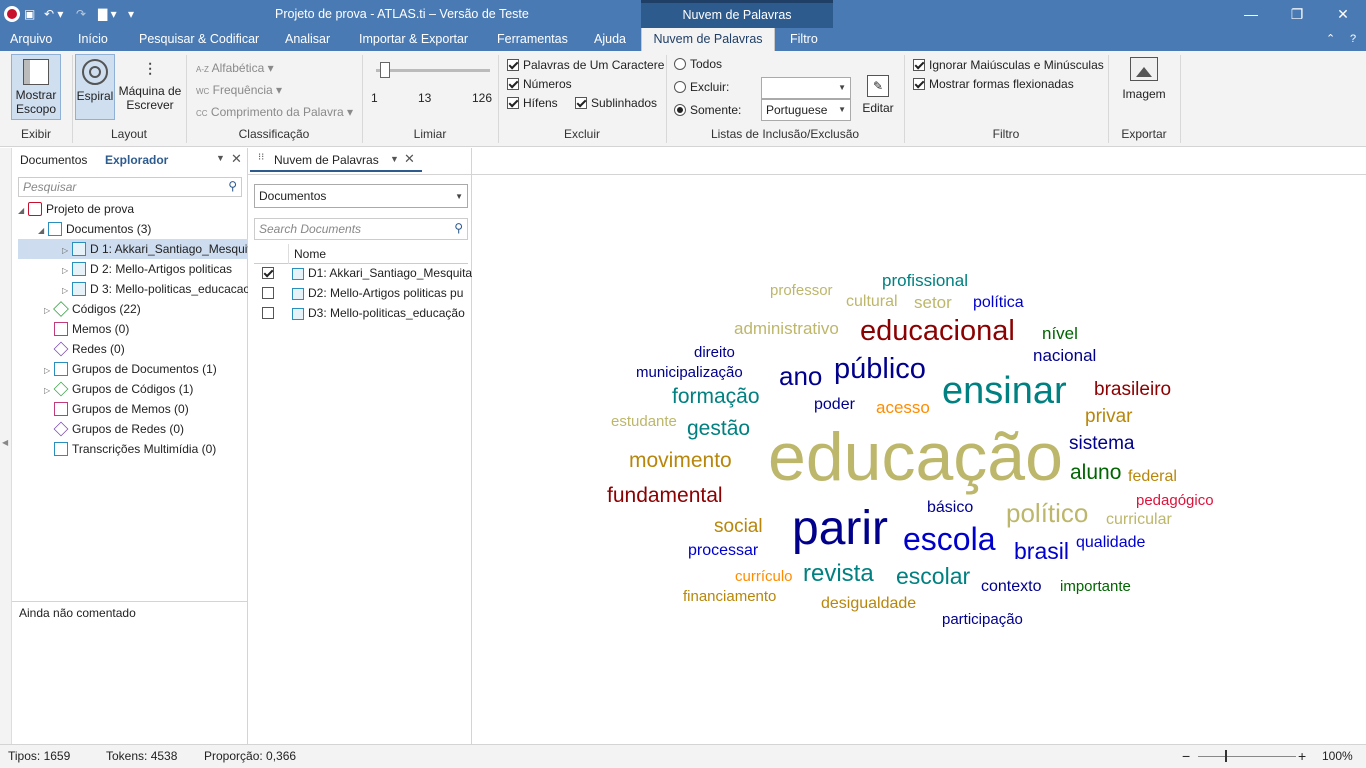 The image size is (1366, 768). What do you see at coordinates (872, 302) in the screenshot?
I see `cloud-word: cultural` at bounding box center [872, 302].